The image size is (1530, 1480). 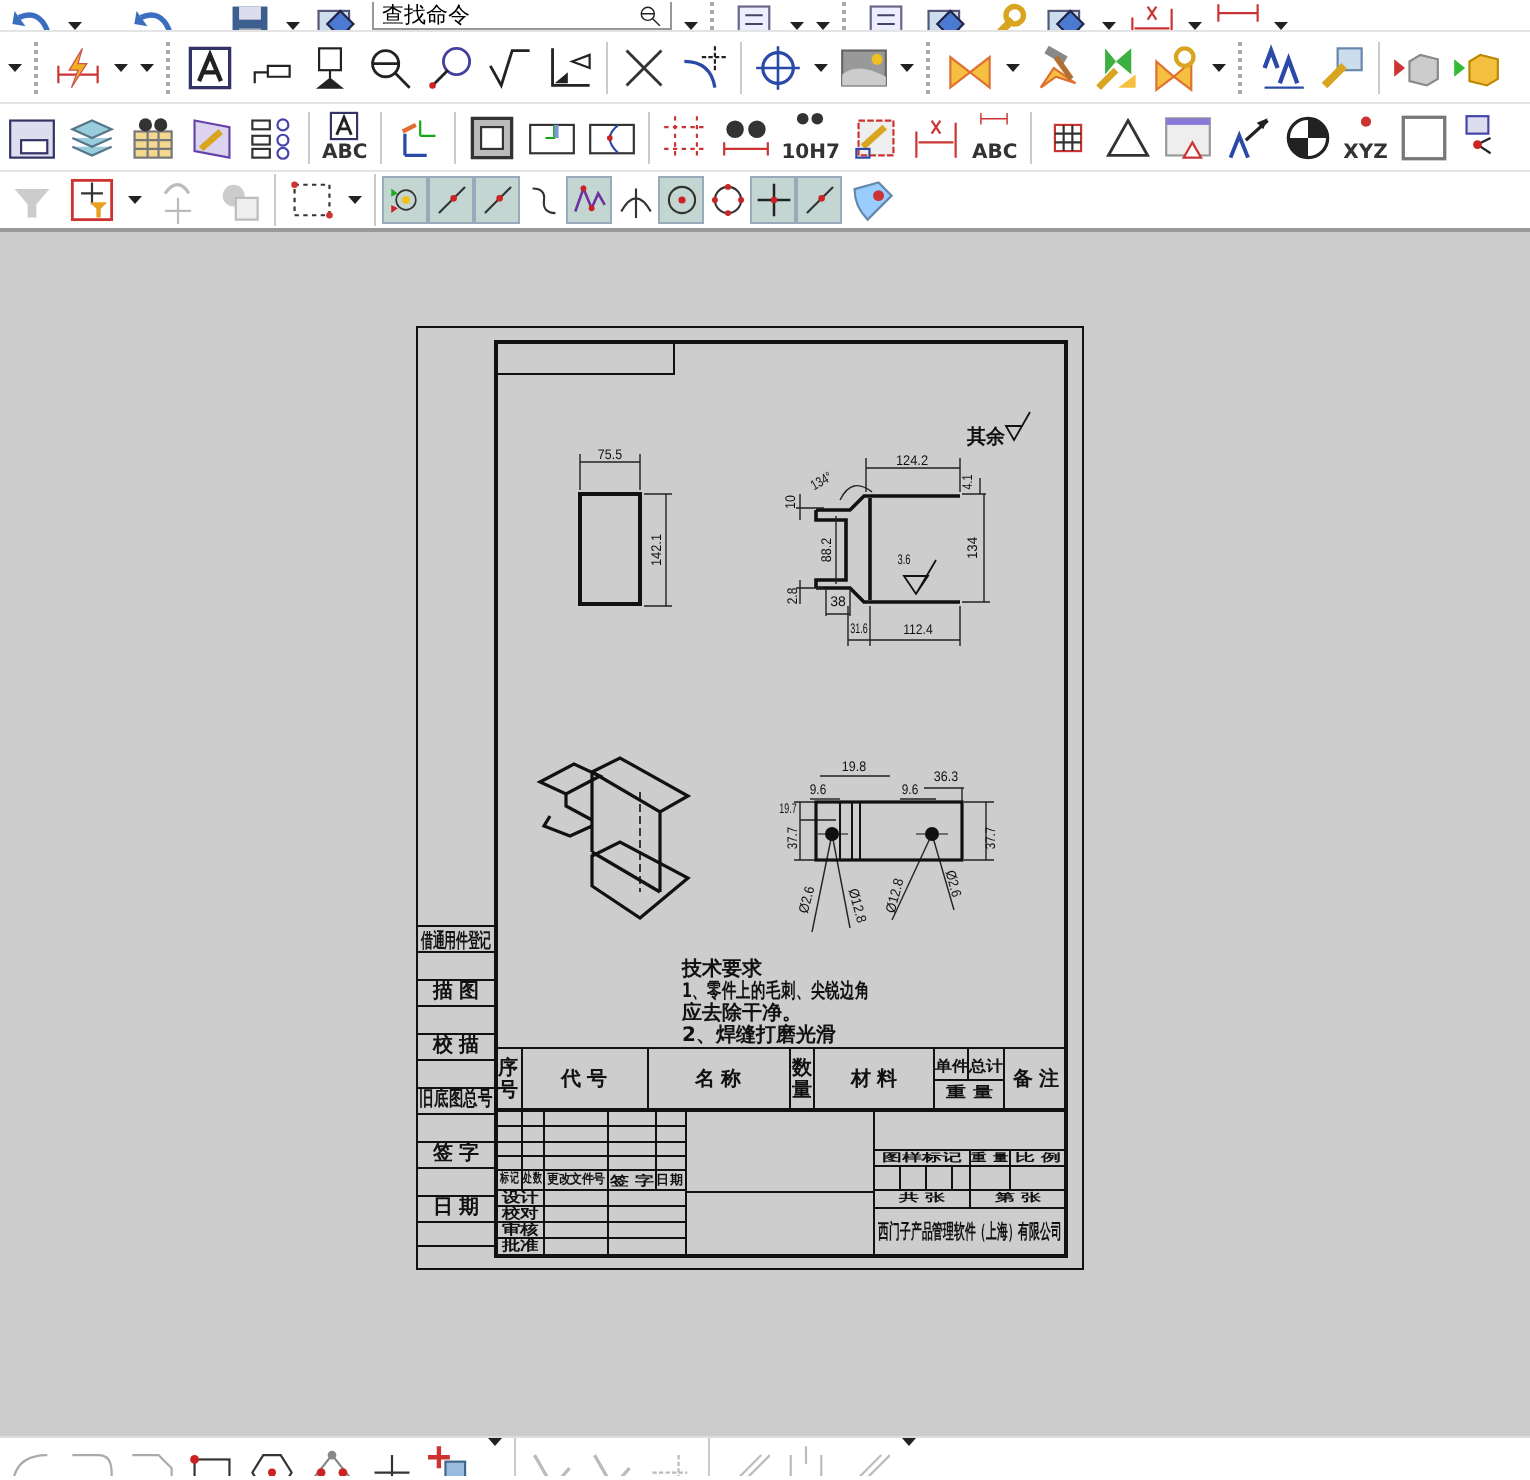 What do you see at coordinates (1036, 1080) in the screenshot?
I see `table-header: 备 注` at bounding box center [1036, 1080].